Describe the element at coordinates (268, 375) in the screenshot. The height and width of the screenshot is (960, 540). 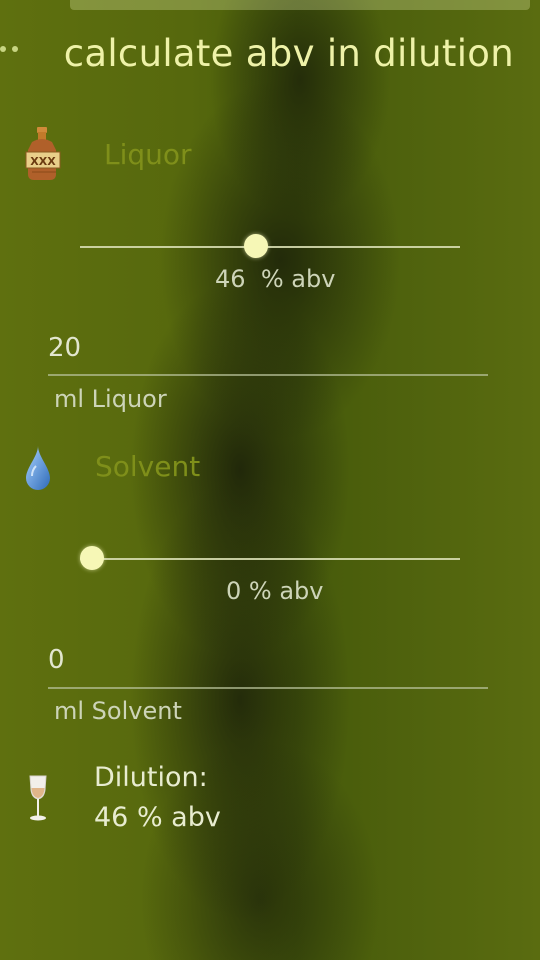
I see `liquor-amount-underline` at that location.